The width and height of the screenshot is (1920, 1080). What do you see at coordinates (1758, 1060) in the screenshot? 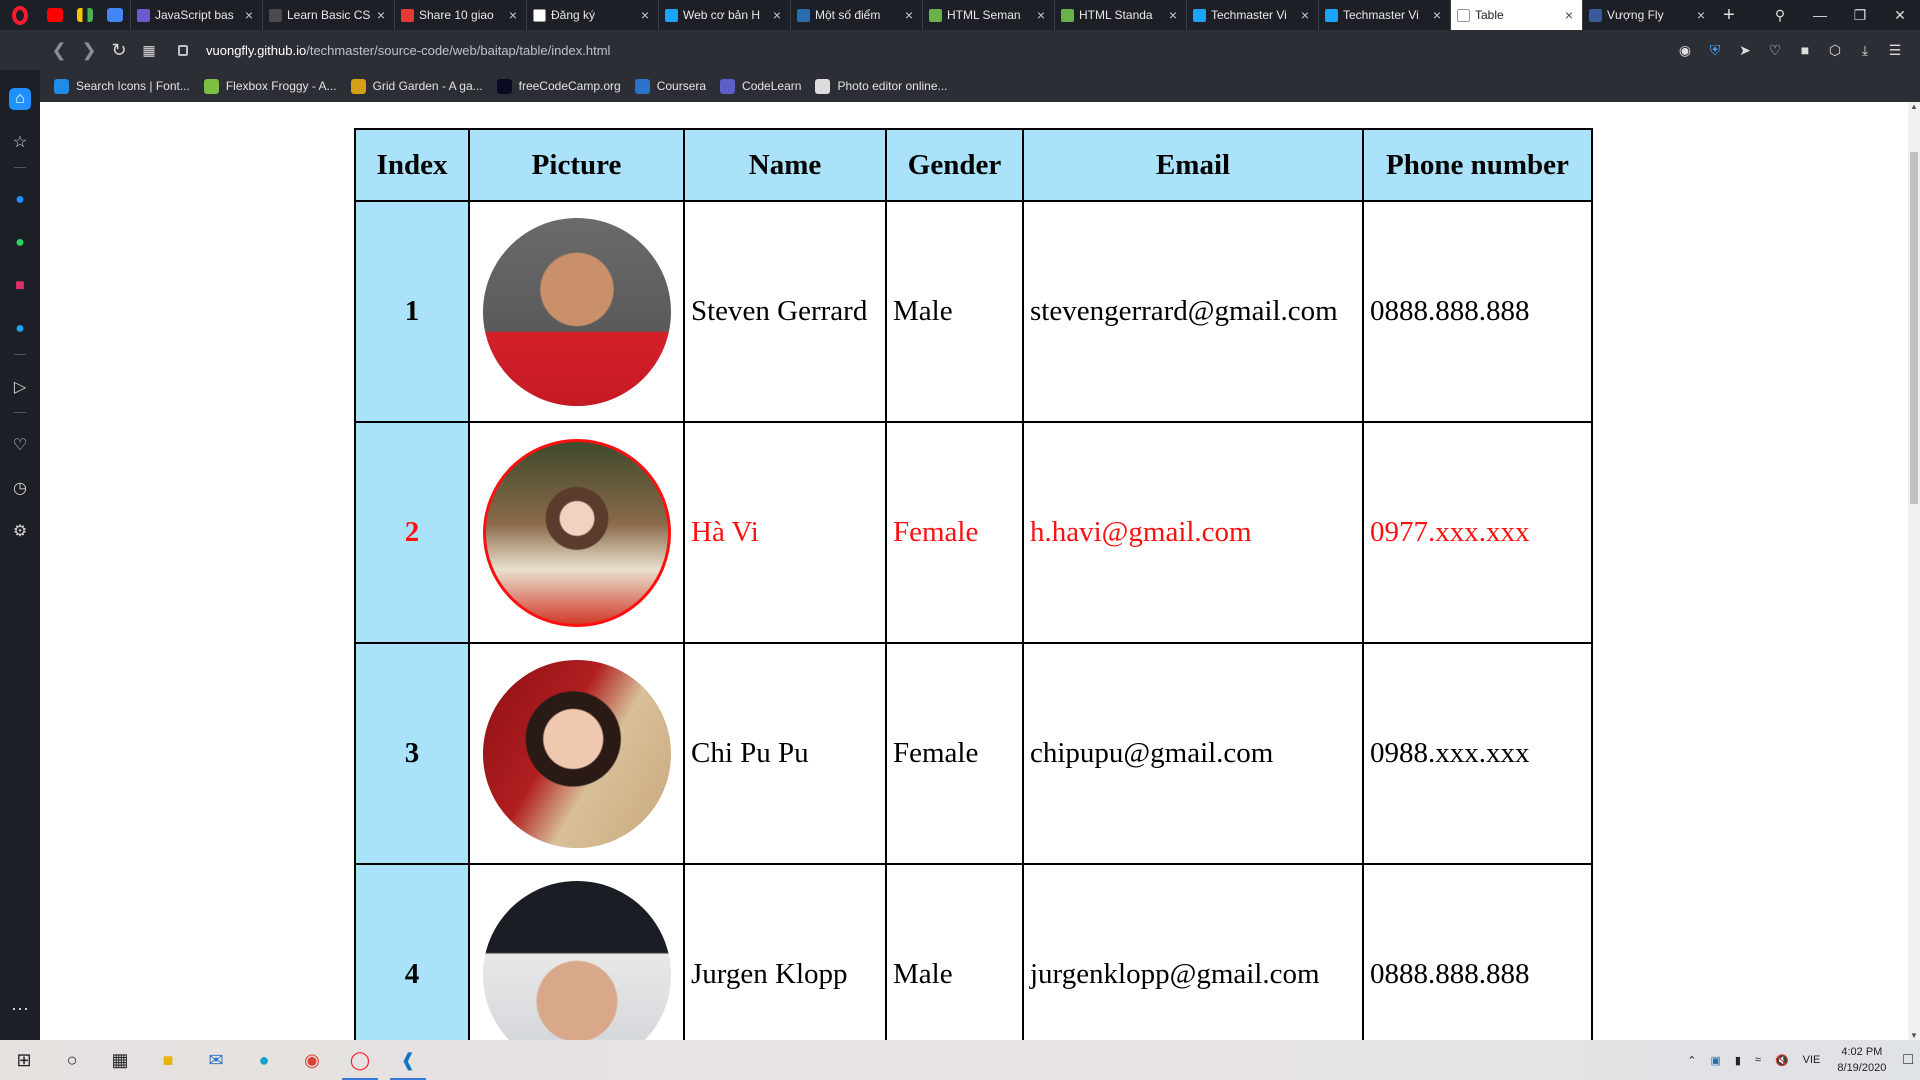
I see `wifi-icon: ≈` at bounding box center [1758, 1060].